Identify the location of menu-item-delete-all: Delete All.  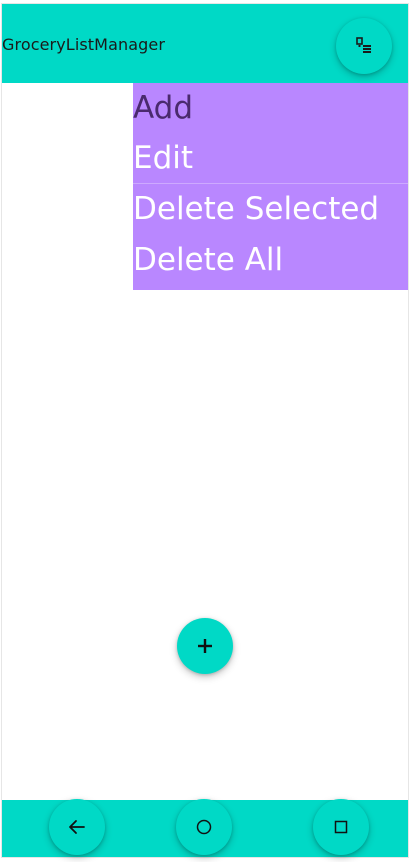
(270, 262).